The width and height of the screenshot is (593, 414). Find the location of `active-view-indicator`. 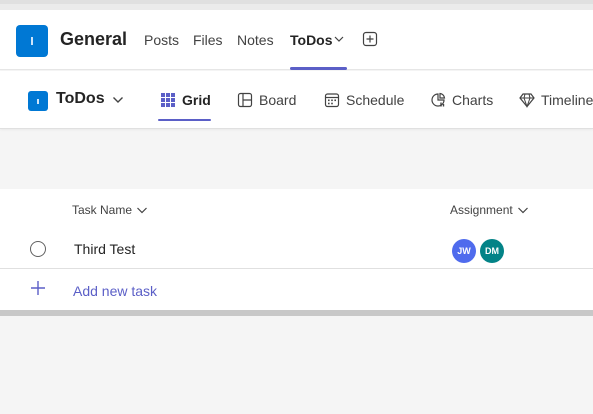

active-view-indicator is located at coordinates (184, 120).